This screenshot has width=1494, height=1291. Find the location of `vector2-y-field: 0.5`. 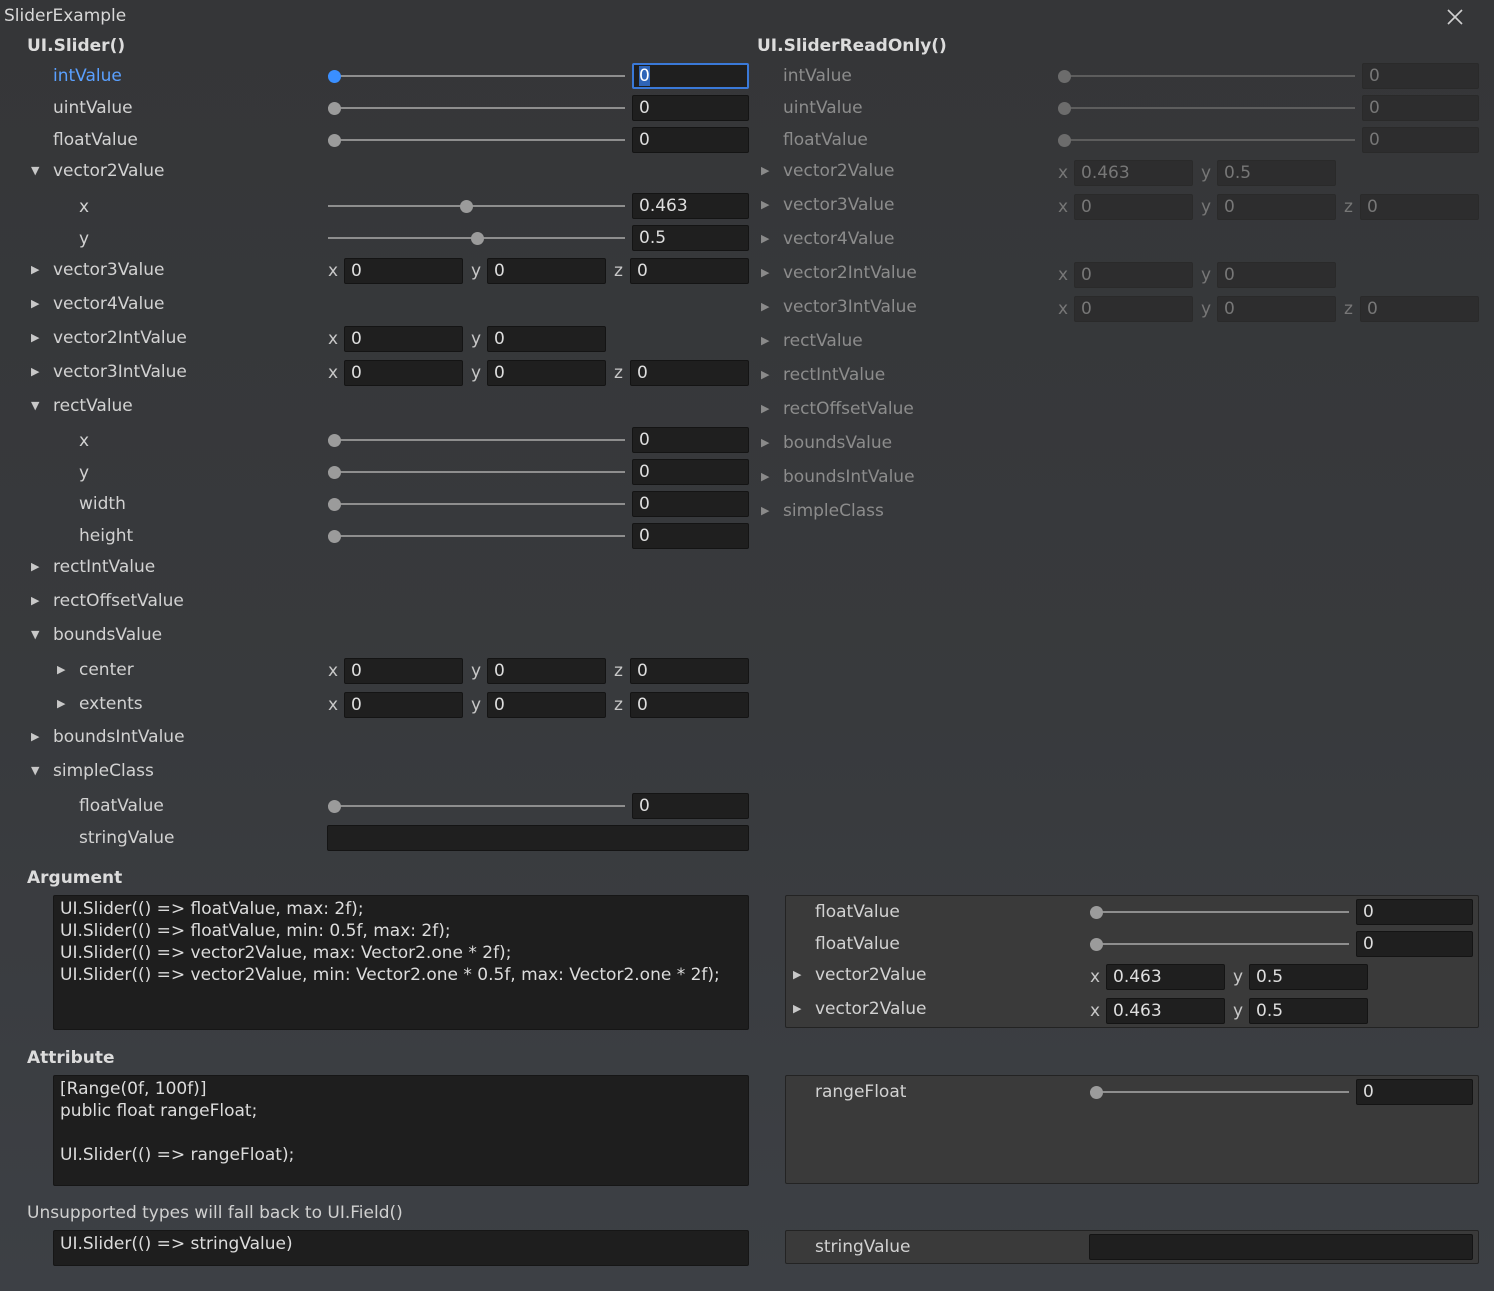

vector2-y-field: 0.5 is located at coordinates (690, 238).